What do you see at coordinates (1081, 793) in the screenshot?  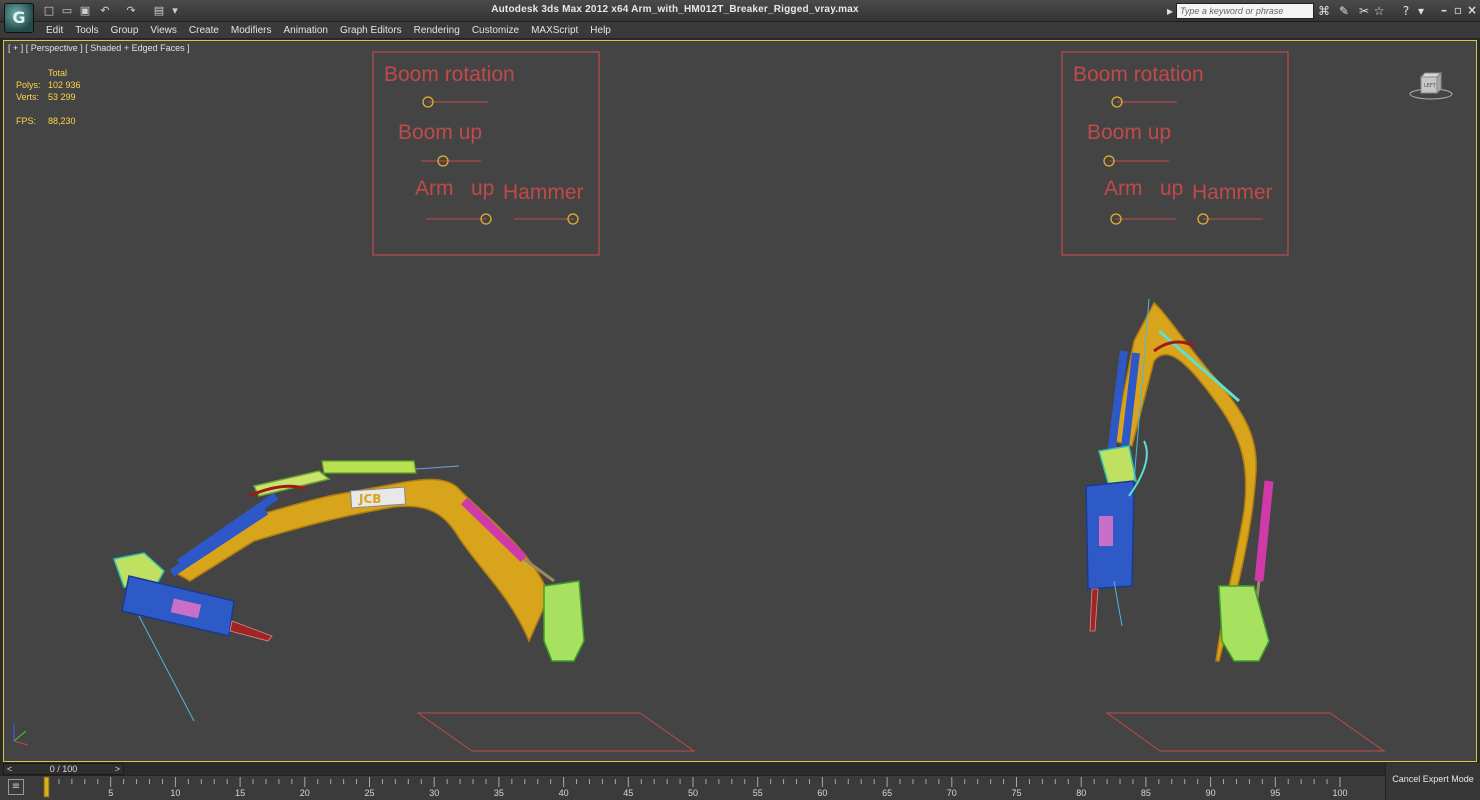 I see `timeline-tick-label: 80` at bounding box center [1081, 793].